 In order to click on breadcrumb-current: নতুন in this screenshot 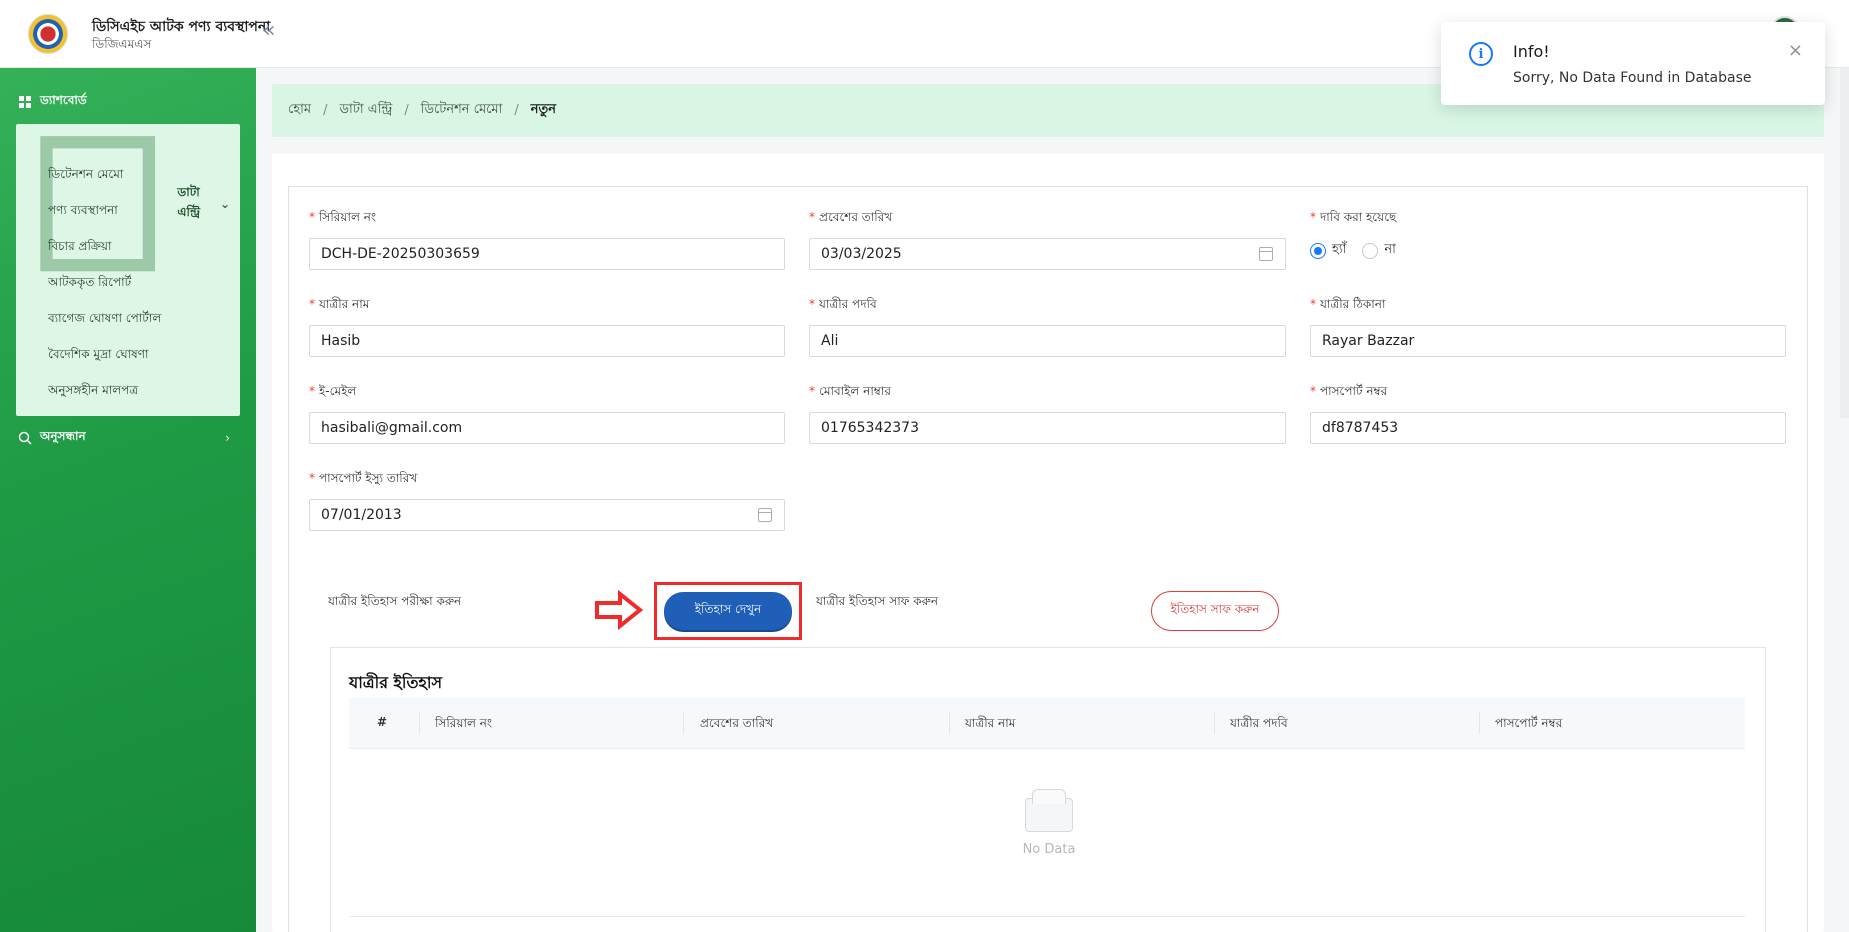, I will do `click(543, 109)`.